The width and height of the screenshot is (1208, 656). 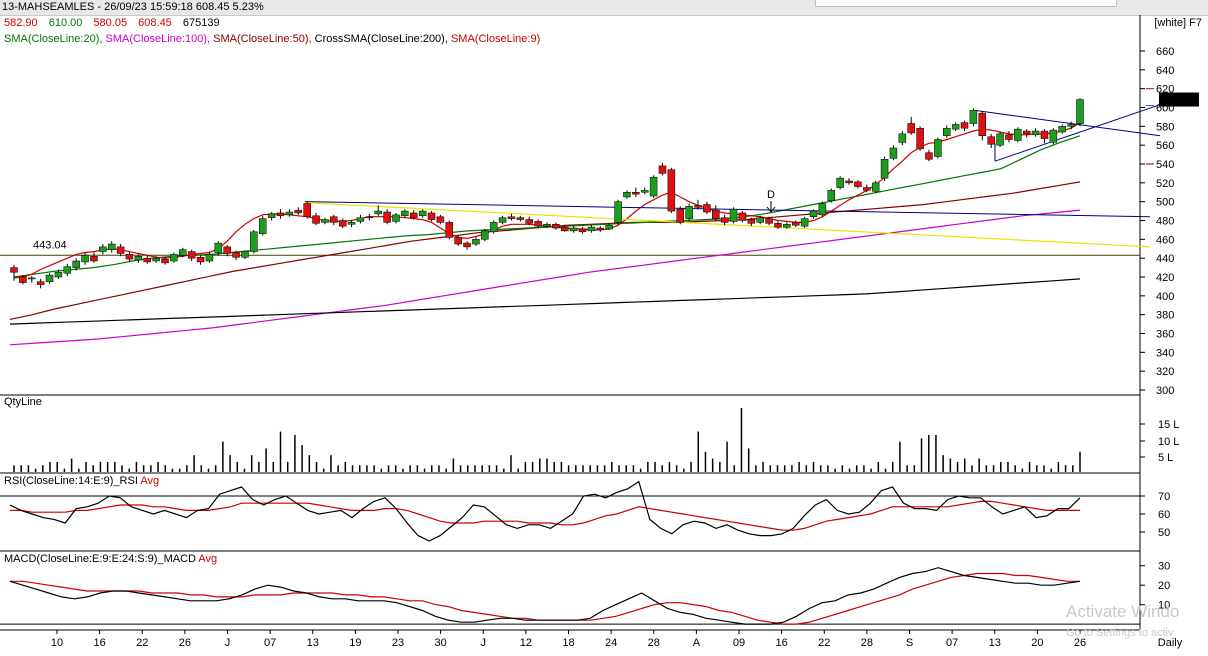 What do you see at coordinates (1037, 643) in the screenshot?
I see `x-tick-label: 20` at bounding box center [1037, 643].